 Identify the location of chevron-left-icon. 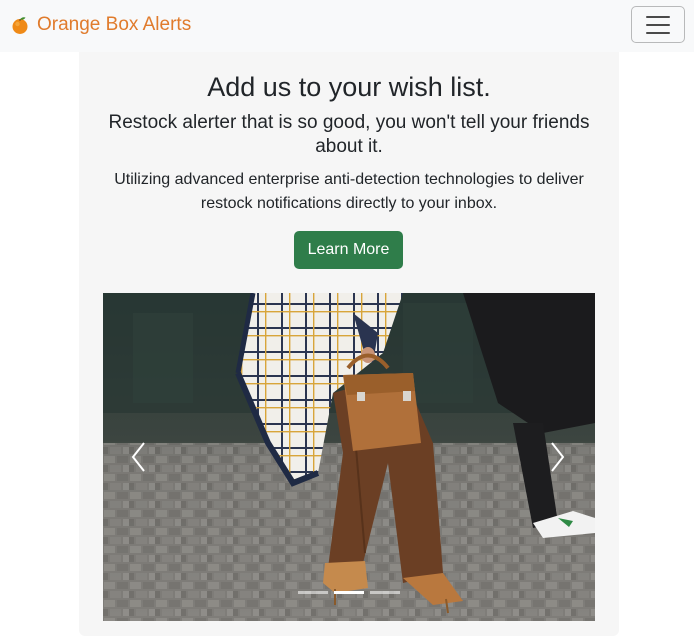
(138, 457).